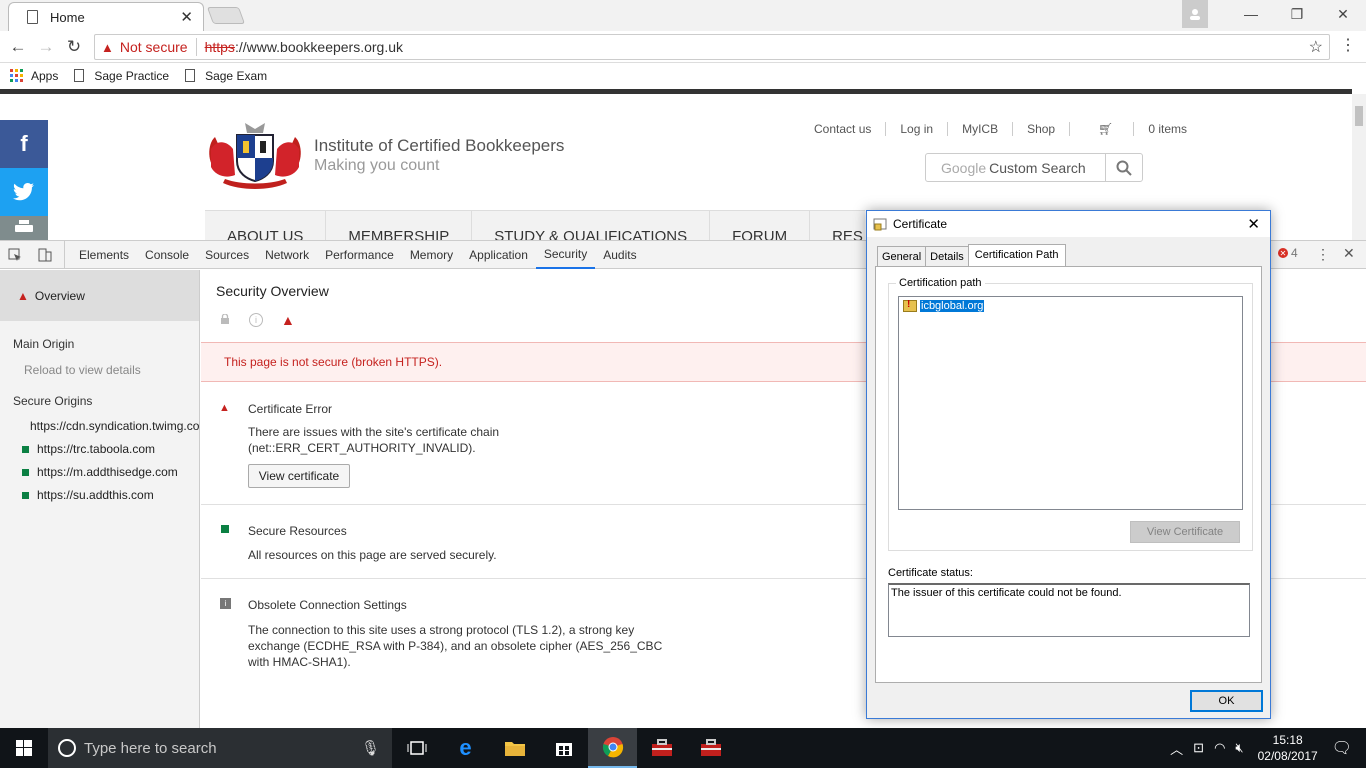 This screenshot has width=1366, height=768. Describe the element at coordinates (370, 748) in the screenshot. I see `microphone-icon: 🎙︎` at that location.